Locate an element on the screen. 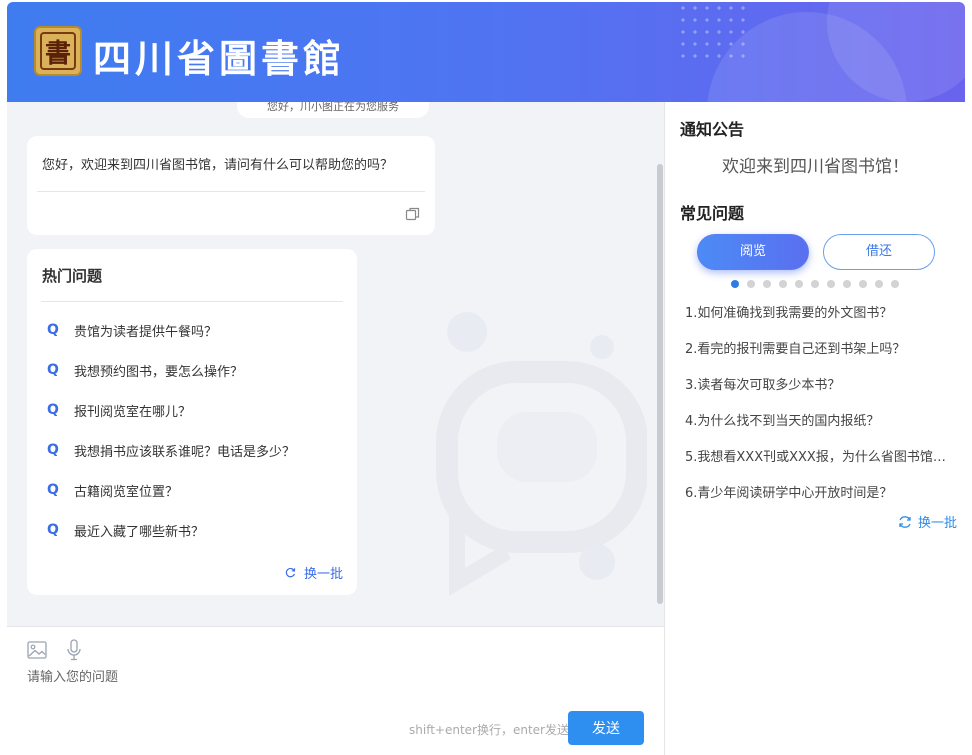  greeting-message: 您好，欢迎来到四川省图书馆，请问有什么可以帮助您的吗？ is located at coordinates (231, 185).